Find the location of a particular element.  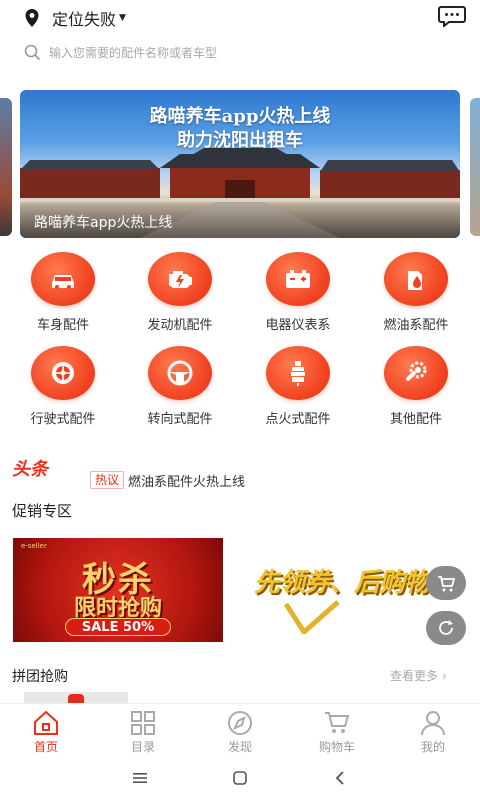

category-fuel: 燃油系配件 is located at coordinates (416, 292).